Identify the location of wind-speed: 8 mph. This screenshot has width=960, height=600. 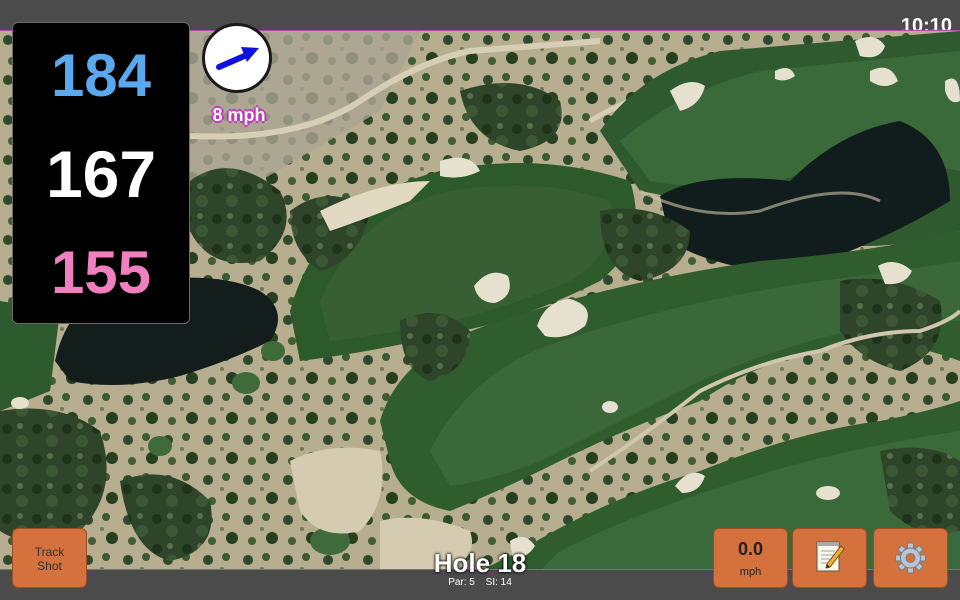
(239, 115).